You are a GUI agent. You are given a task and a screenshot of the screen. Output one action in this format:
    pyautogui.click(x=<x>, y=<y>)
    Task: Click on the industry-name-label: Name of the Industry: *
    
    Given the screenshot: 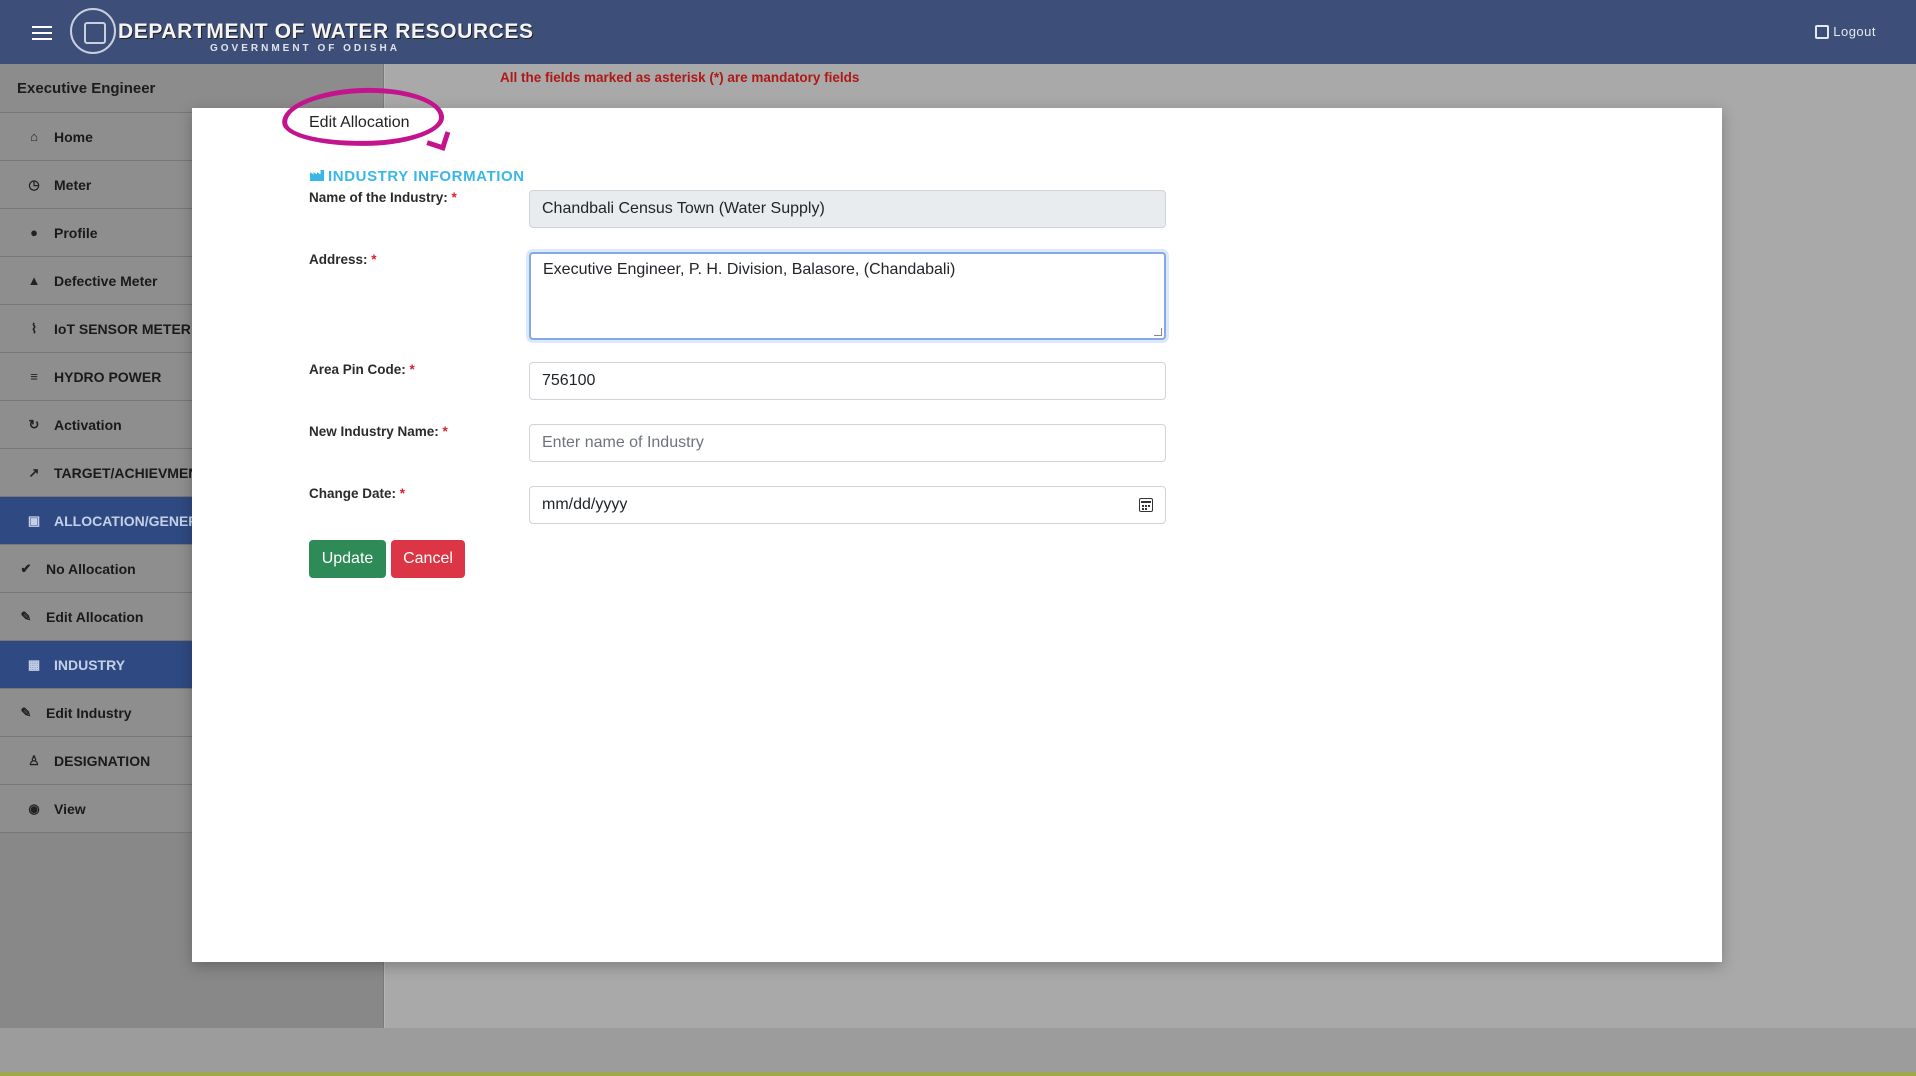 What is the action you would take?
    pyautogui.click(x=383, y=197)
    